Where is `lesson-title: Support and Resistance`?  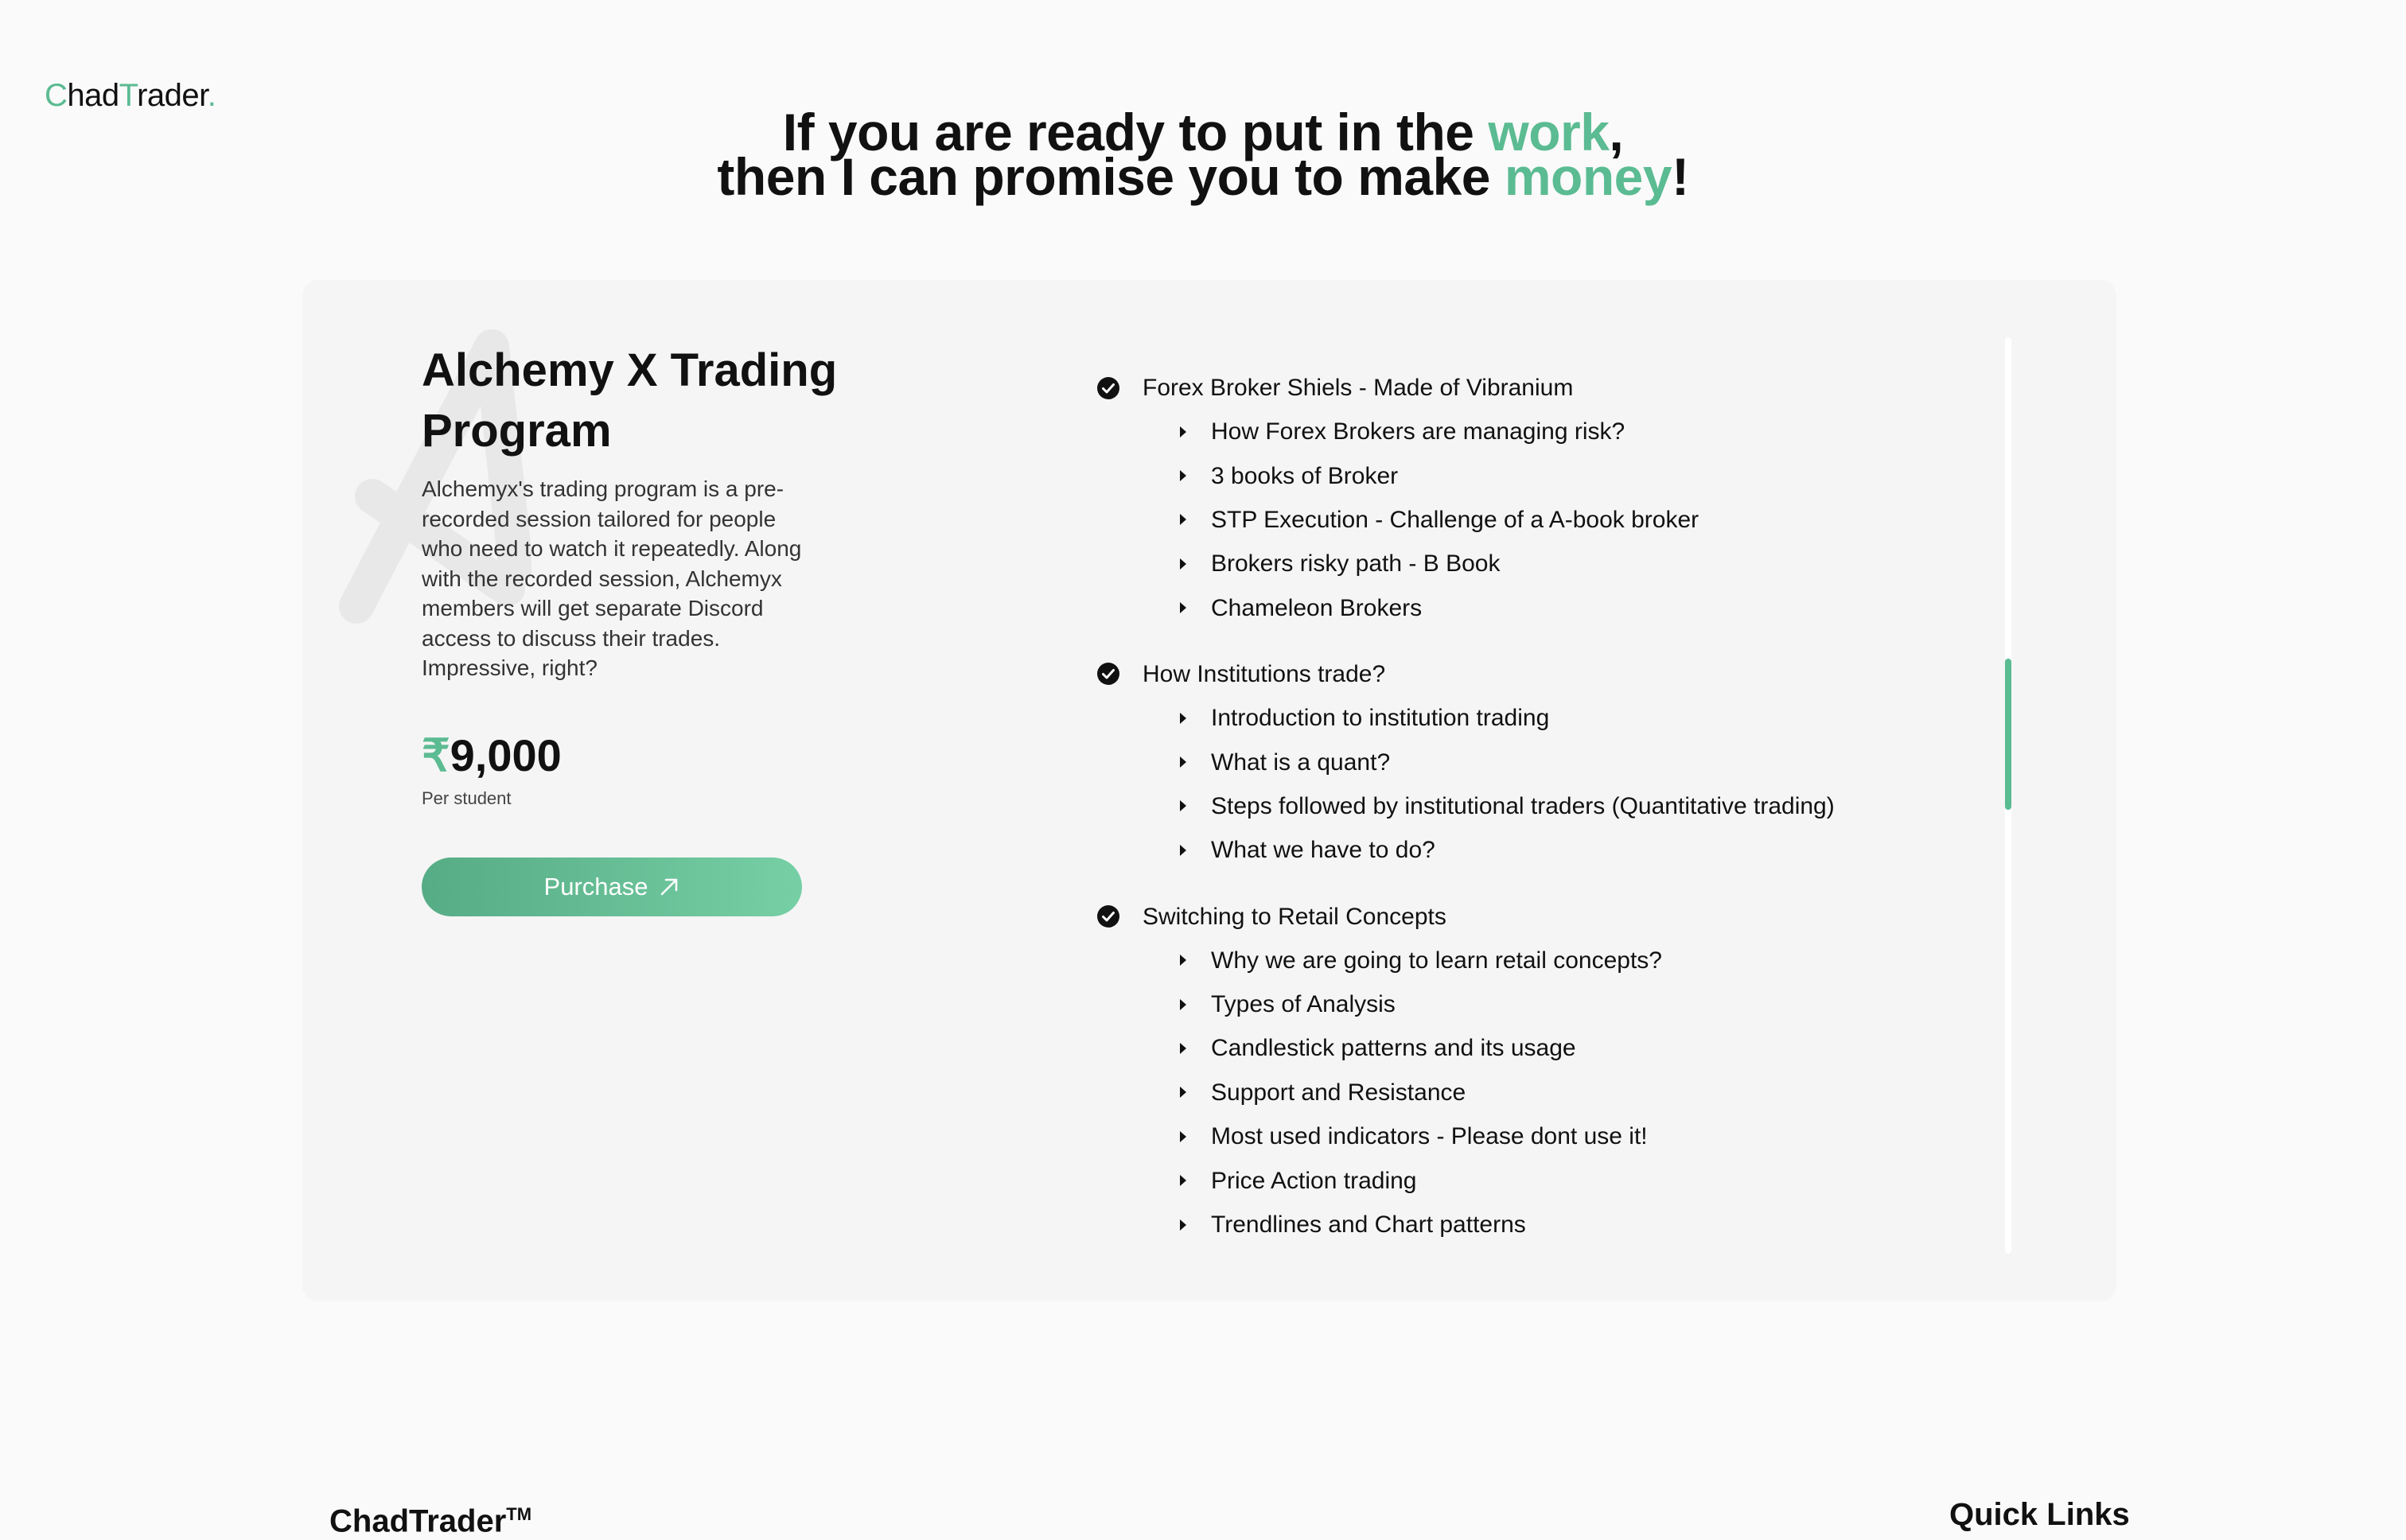 lesson-title: Support and Resistance is located at coordinates (1338, 1092).